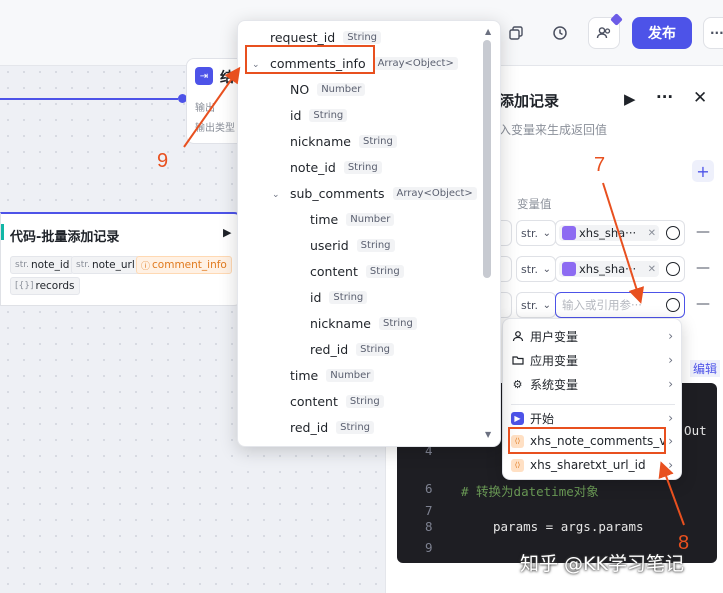  I want to click on annotation-7: 7, so click(600, 165).